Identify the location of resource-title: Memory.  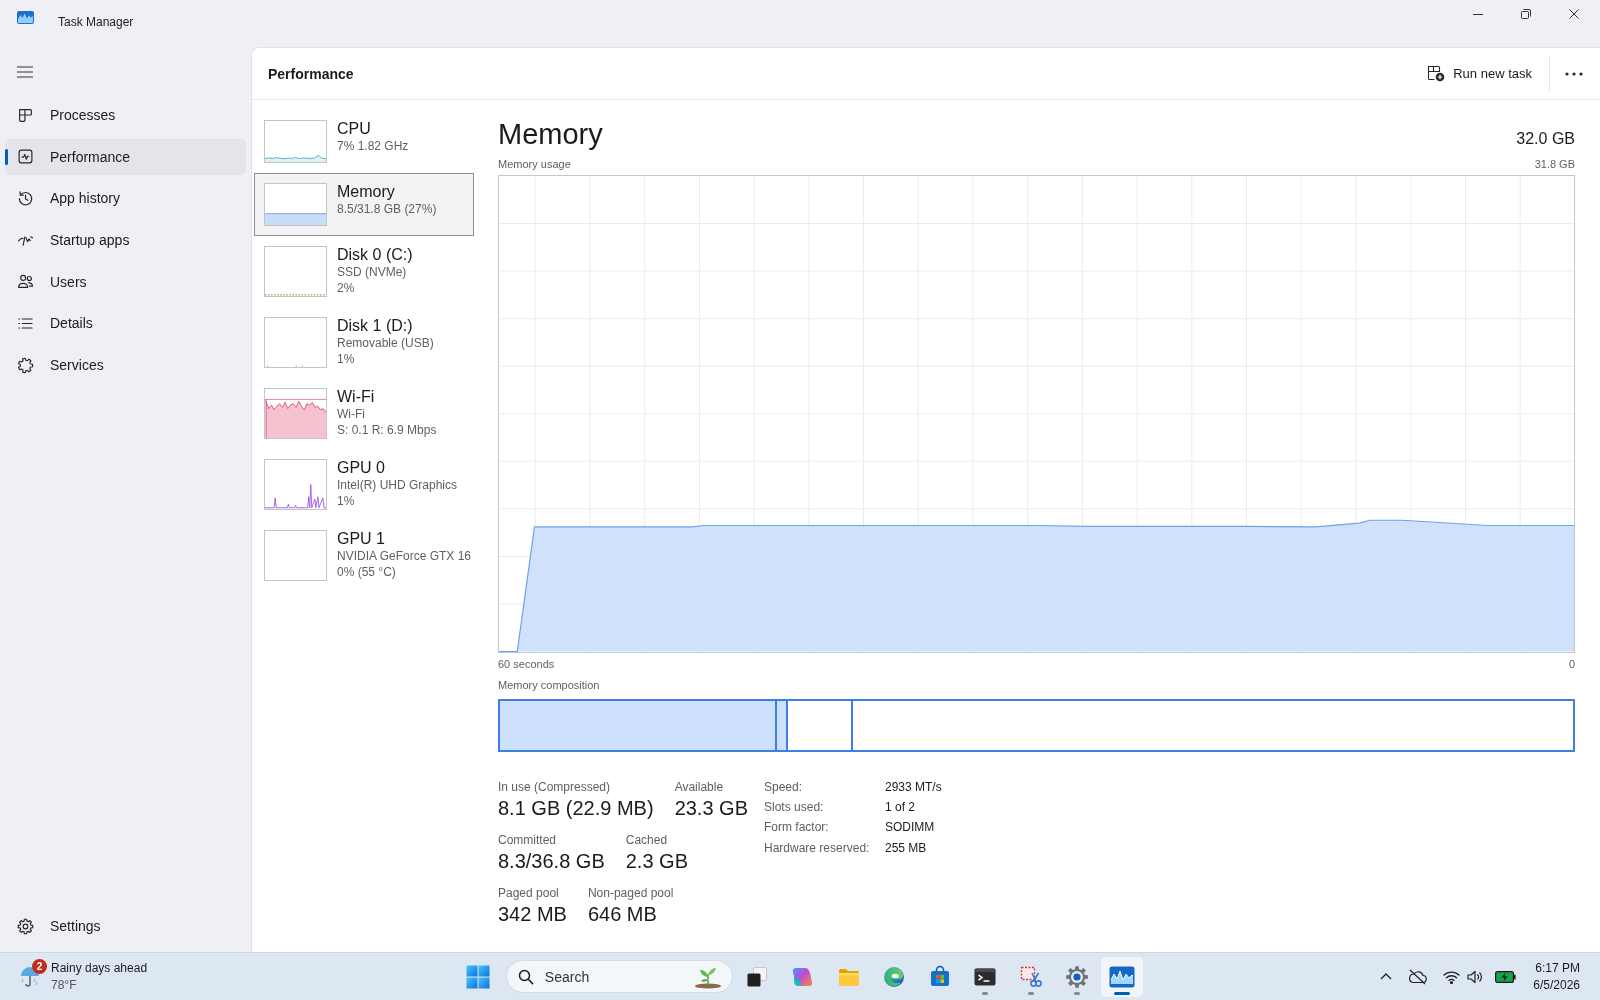
(550, 134).